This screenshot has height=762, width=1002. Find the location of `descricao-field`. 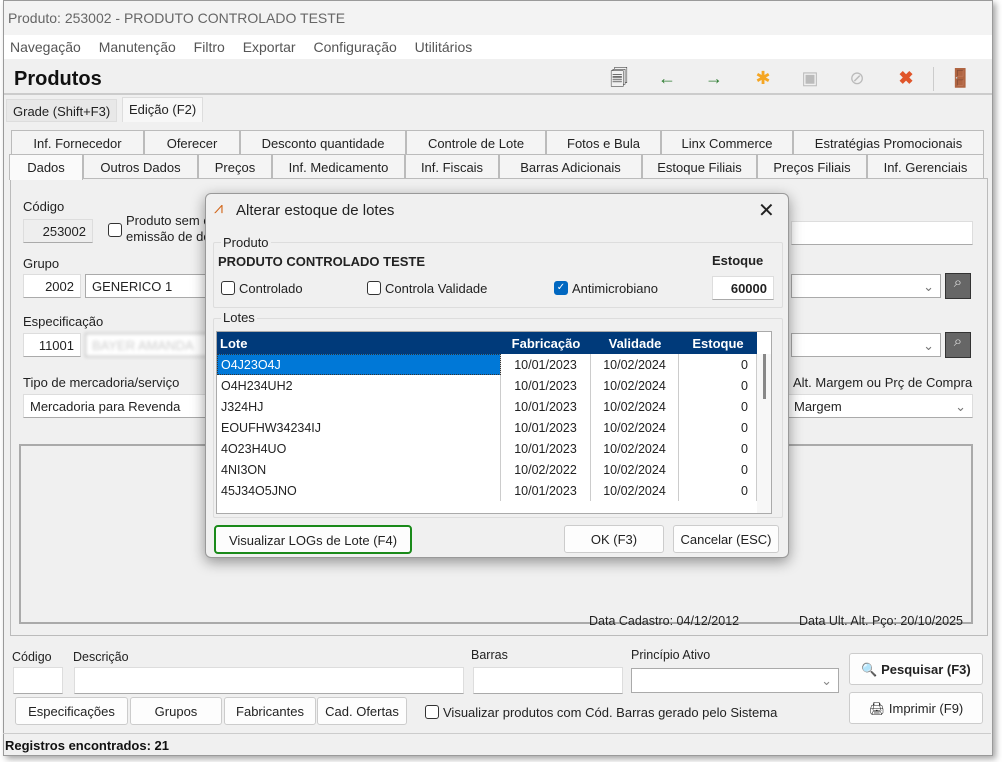

descricao-field is located at coordinates (882, 233).